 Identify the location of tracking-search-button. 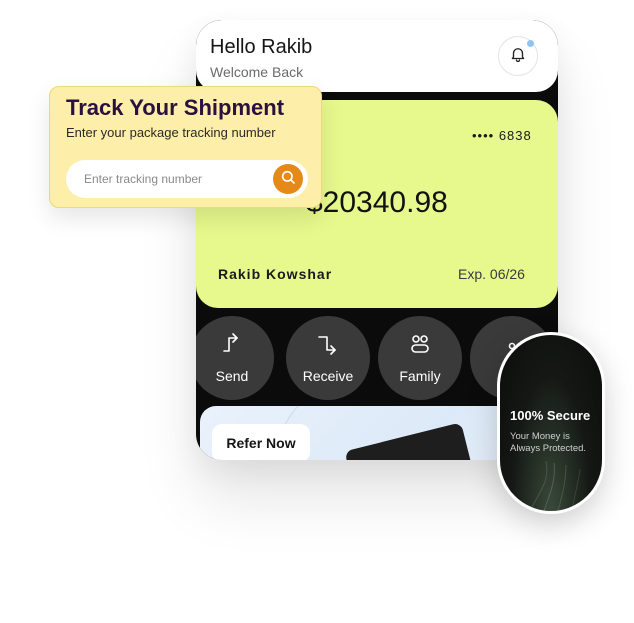
(288, 179).